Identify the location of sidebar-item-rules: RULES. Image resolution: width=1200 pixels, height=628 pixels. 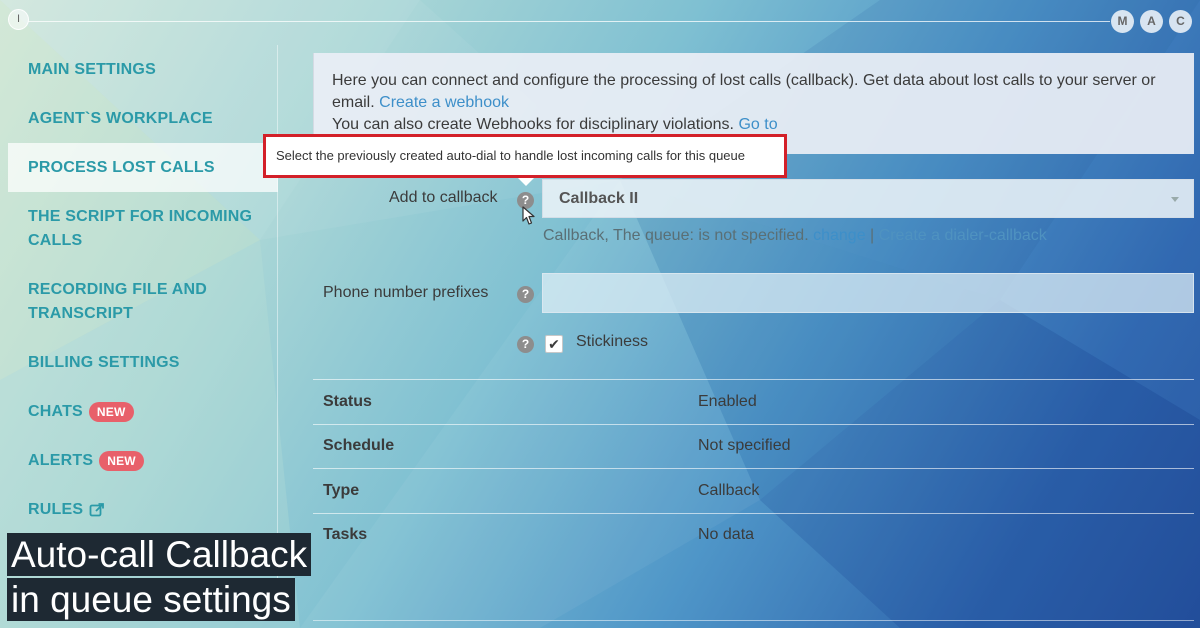
(143, 509).